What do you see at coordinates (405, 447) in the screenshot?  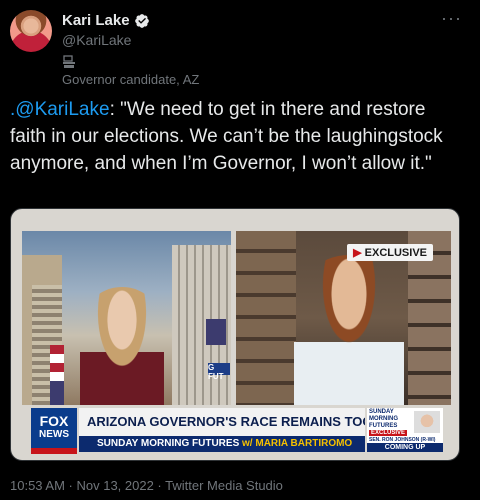 I see `promo-coming-up: COMING UP` at bounding box center [405, 447].